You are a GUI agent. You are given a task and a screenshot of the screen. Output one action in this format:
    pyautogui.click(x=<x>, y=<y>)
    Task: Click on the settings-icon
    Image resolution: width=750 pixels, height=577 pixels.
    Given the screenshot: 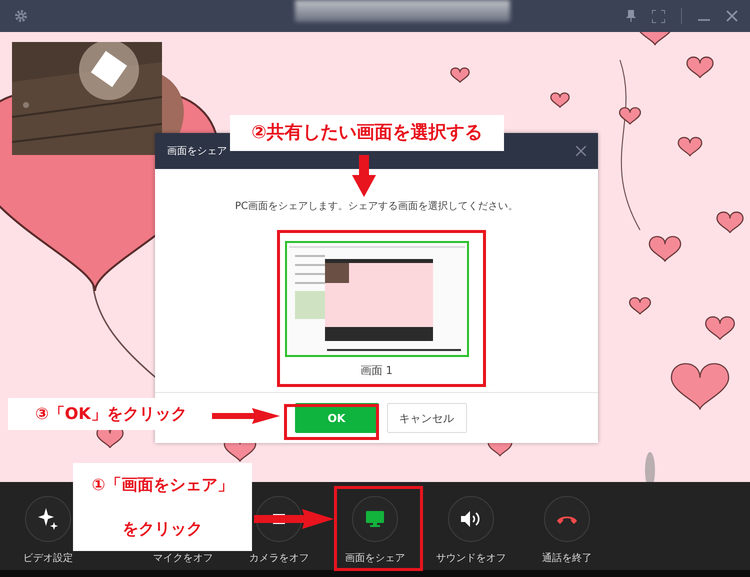 What is the action you would take?
    pyautogui.click(x=21, y=16)
    